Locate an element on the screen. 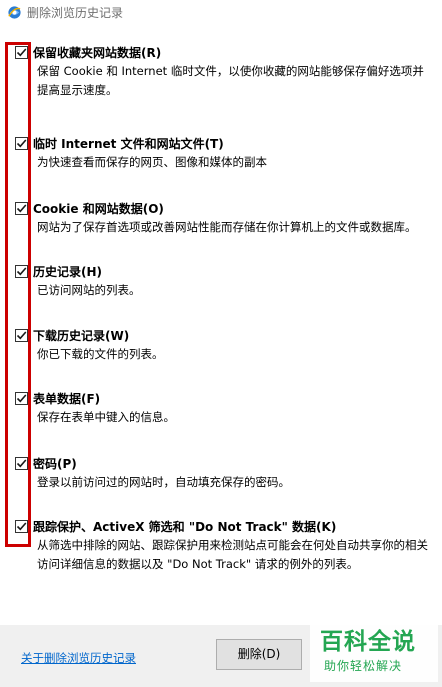 This screenshot has width=442, height=687. option-title: 历史记录(H) is located at coordinates (68, 272).